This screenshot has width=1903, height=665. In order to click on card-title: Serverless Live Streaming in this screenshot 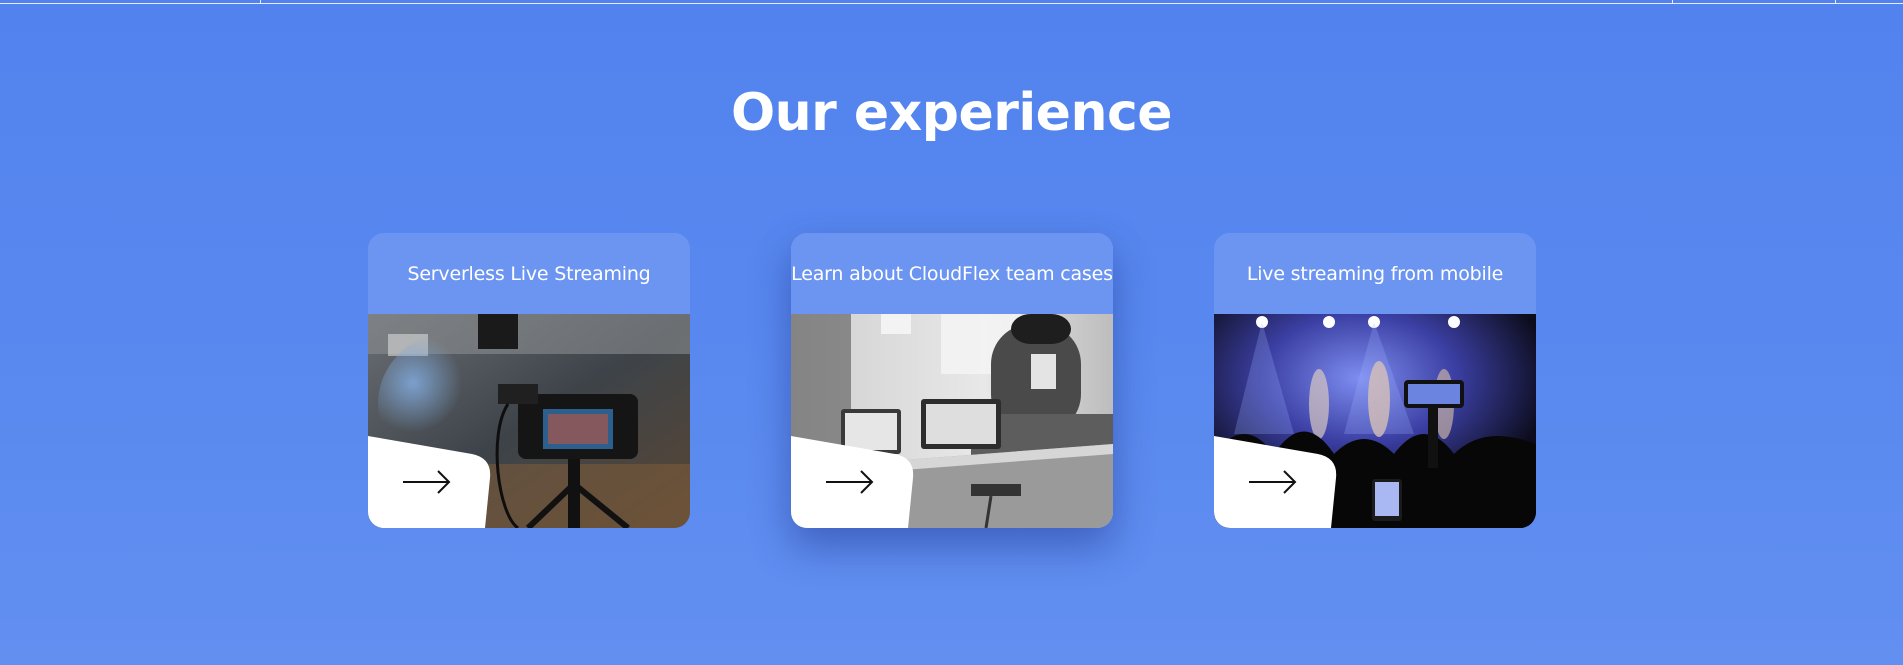, I will do `click(529, 273)`.